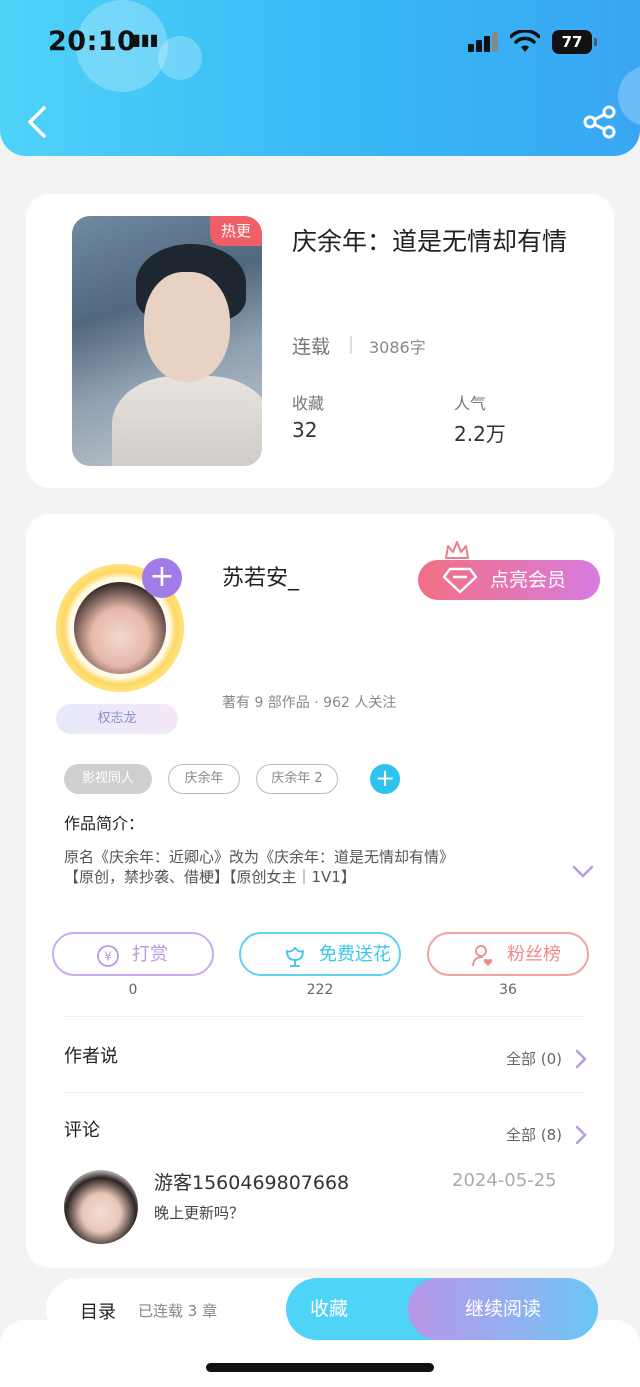 Image resolution: width=640 pixels, height=1387 pixels. Describe the element at coordinates (259, 857) in the screenshot. I see `intro-line: 原名《庆余年：近卿心》改为《庆余年：道是无情却有情》` at that location.